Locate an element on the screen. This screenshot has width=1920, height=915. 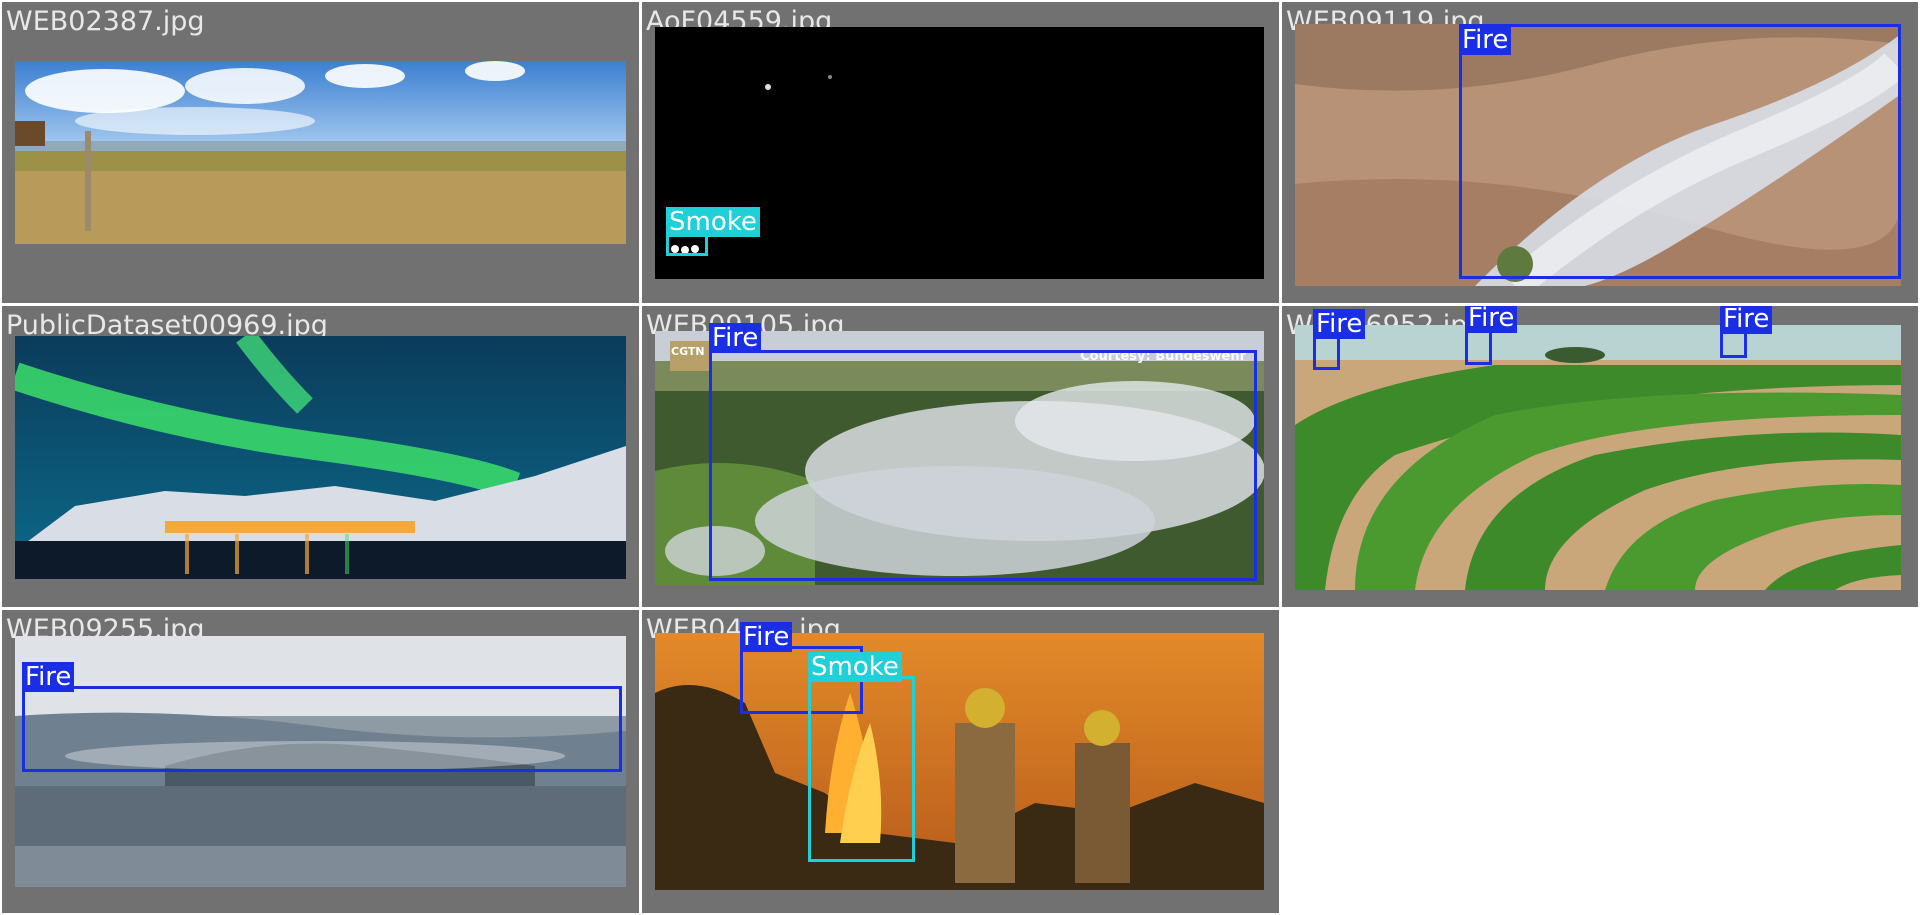
empty-grid-slot is located at coordinates (1600, 762).